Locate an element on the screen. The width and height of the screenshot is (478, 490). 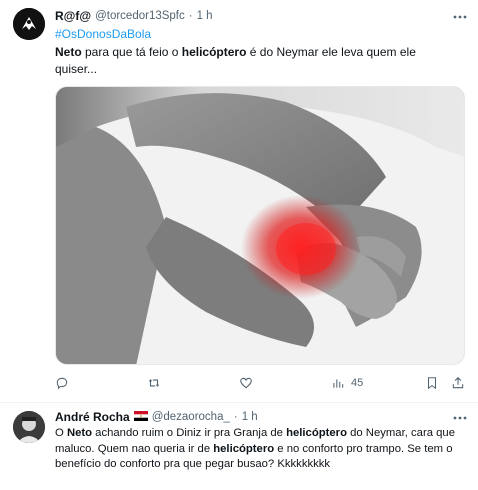
text-segment: O is located at coordinates (61, 433).